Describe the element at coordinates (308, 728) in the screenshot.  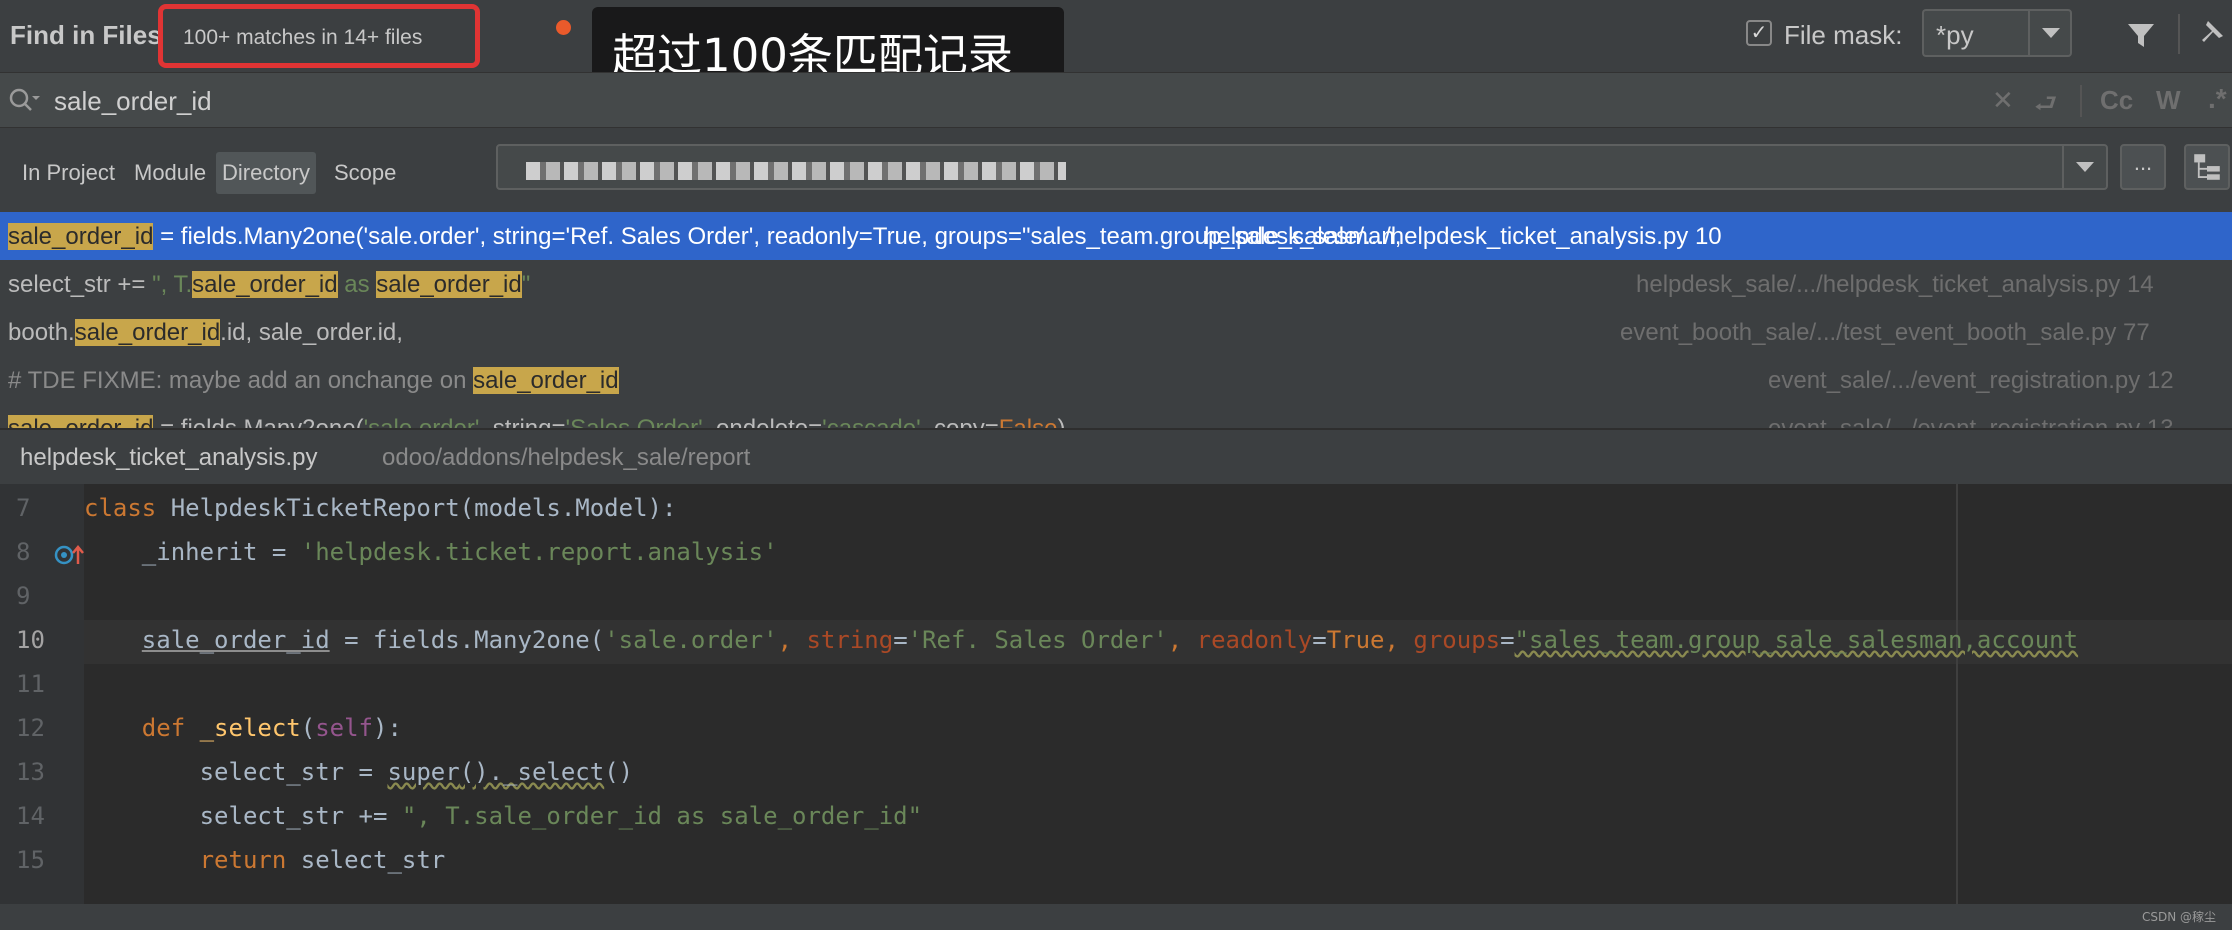
I see `code-token: (` at that location.